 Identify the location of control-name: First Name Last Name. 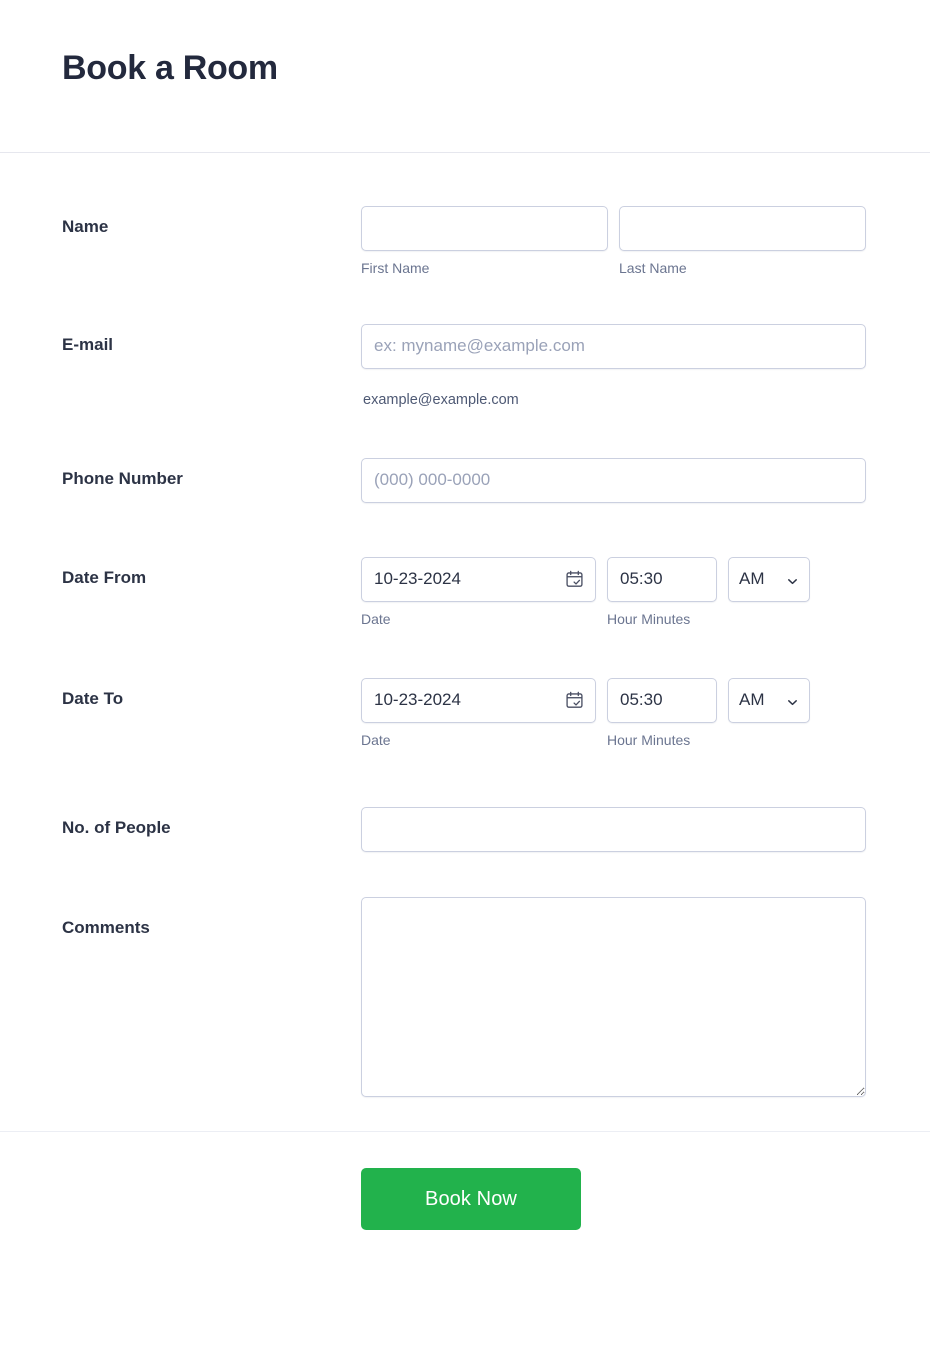
(645, 241).